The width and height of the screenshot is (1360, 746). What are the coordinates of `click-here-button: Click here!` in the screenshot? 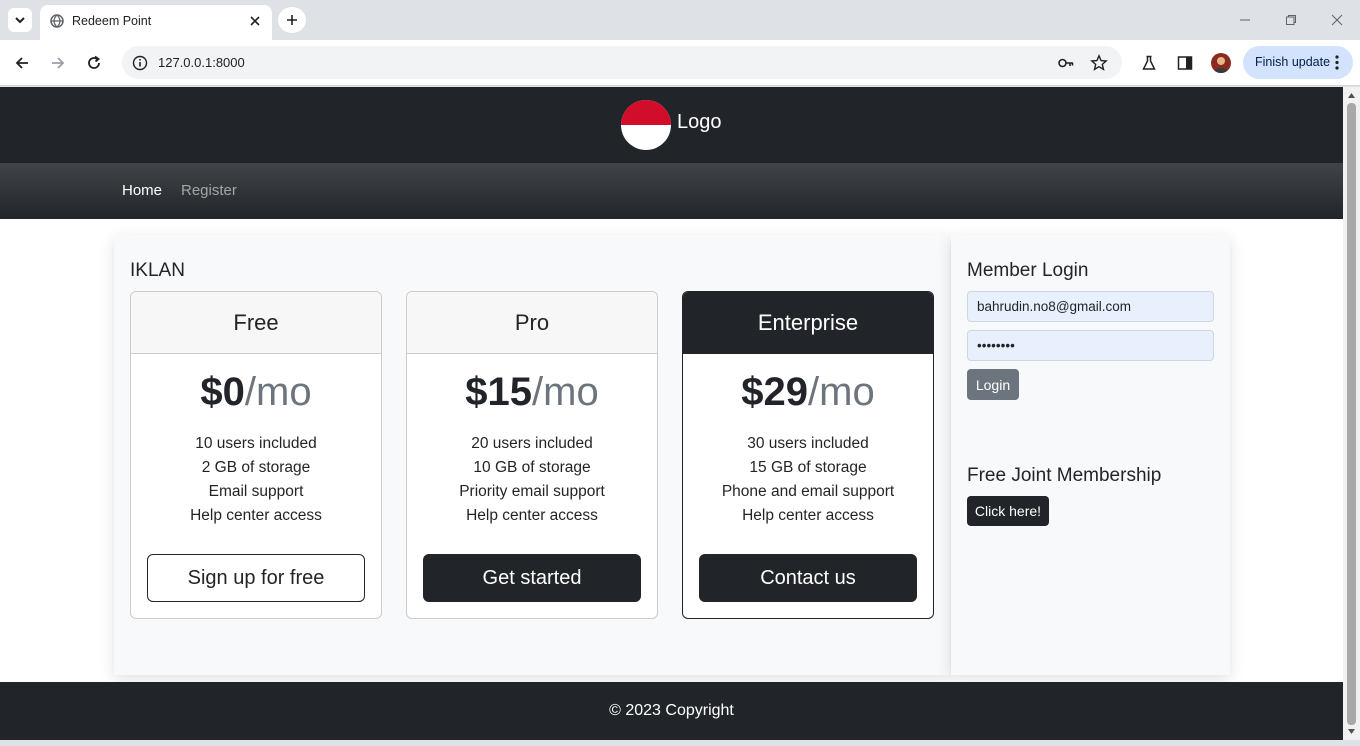 It's located at (1008, 511).